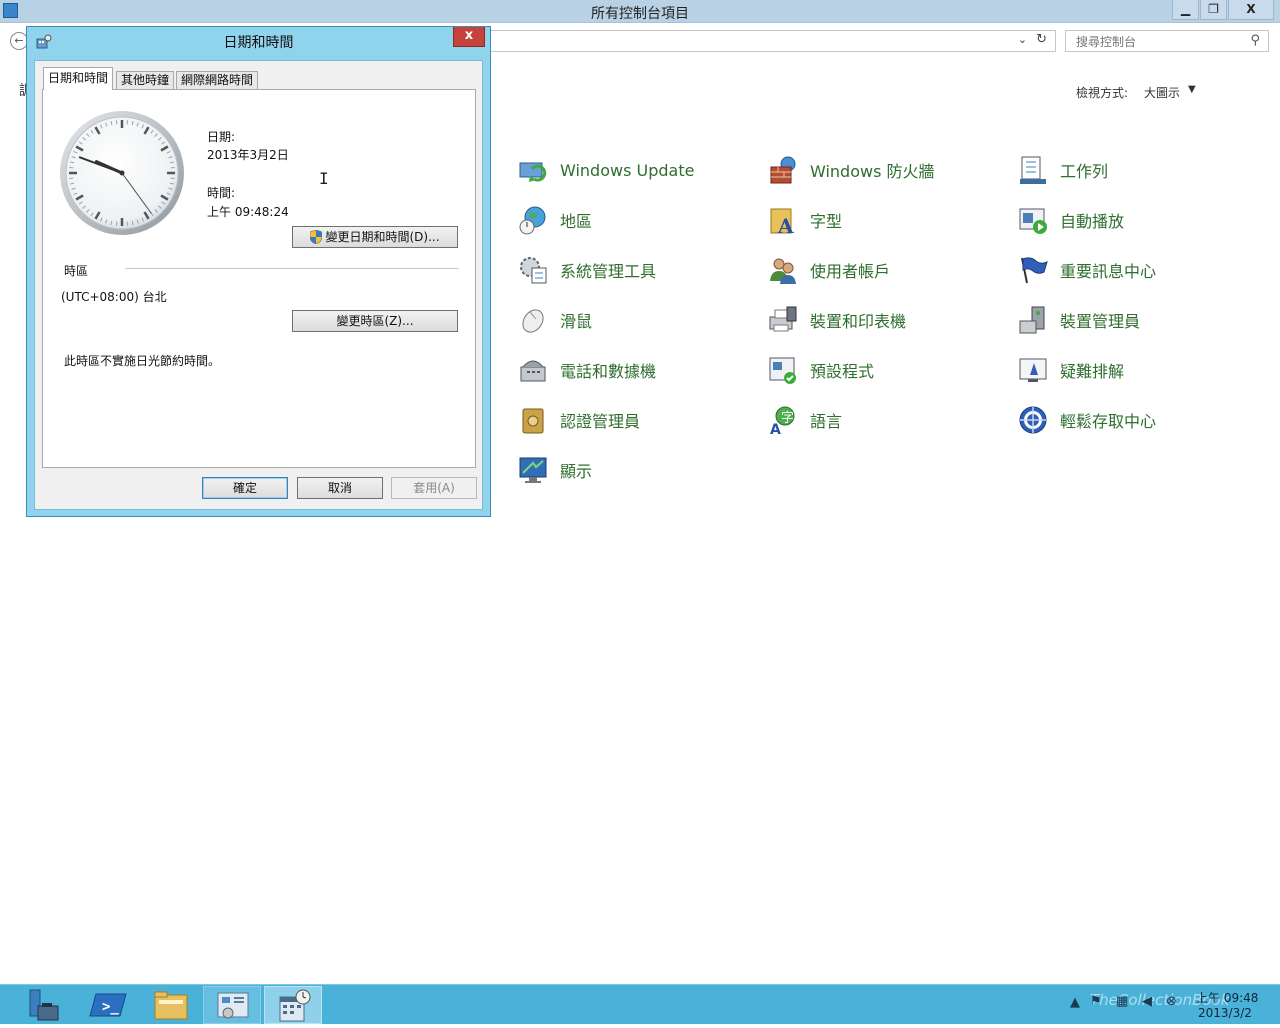 This screenshot has height=1028, width=1280. Describe the element at coordinates (1185, 10) in the screenshot. I see `minimize-button: ▁` at that location.